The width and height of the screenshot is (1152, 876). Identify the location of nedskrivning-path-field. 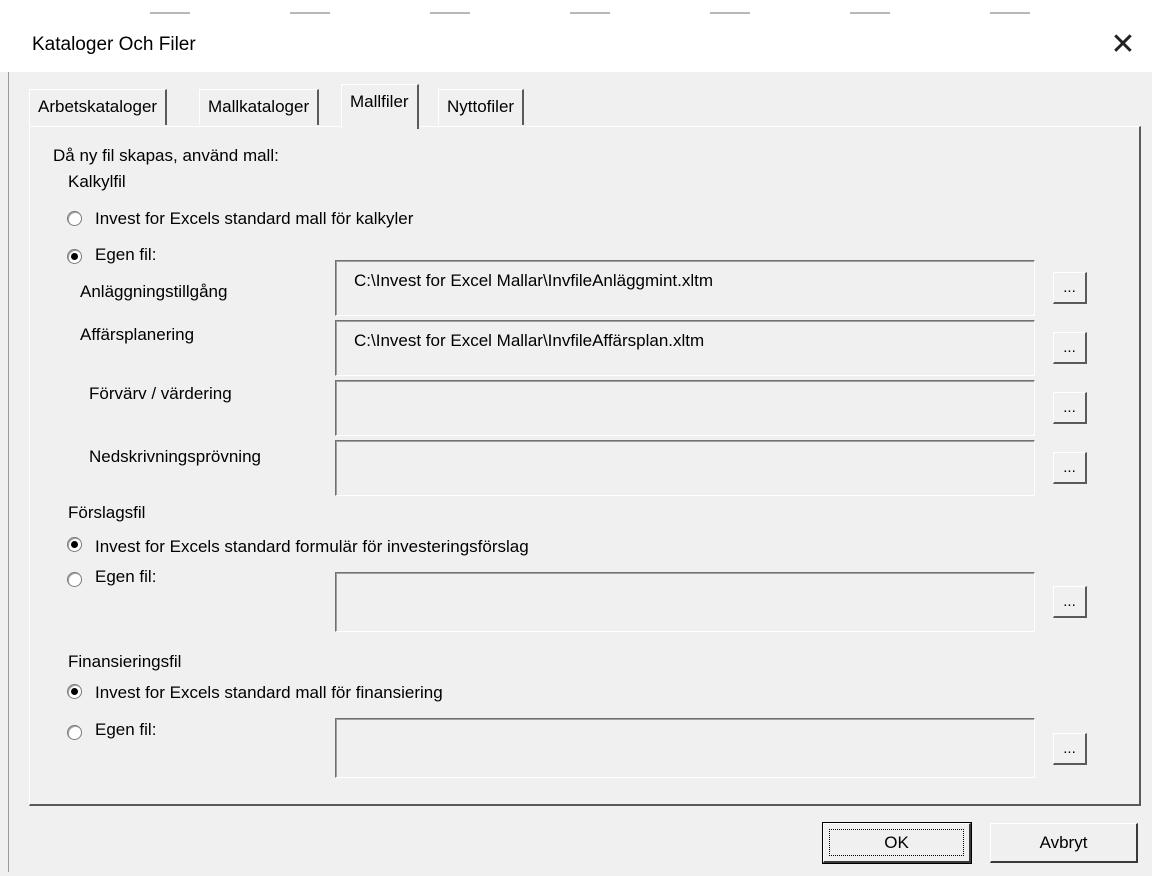
(685, 468).